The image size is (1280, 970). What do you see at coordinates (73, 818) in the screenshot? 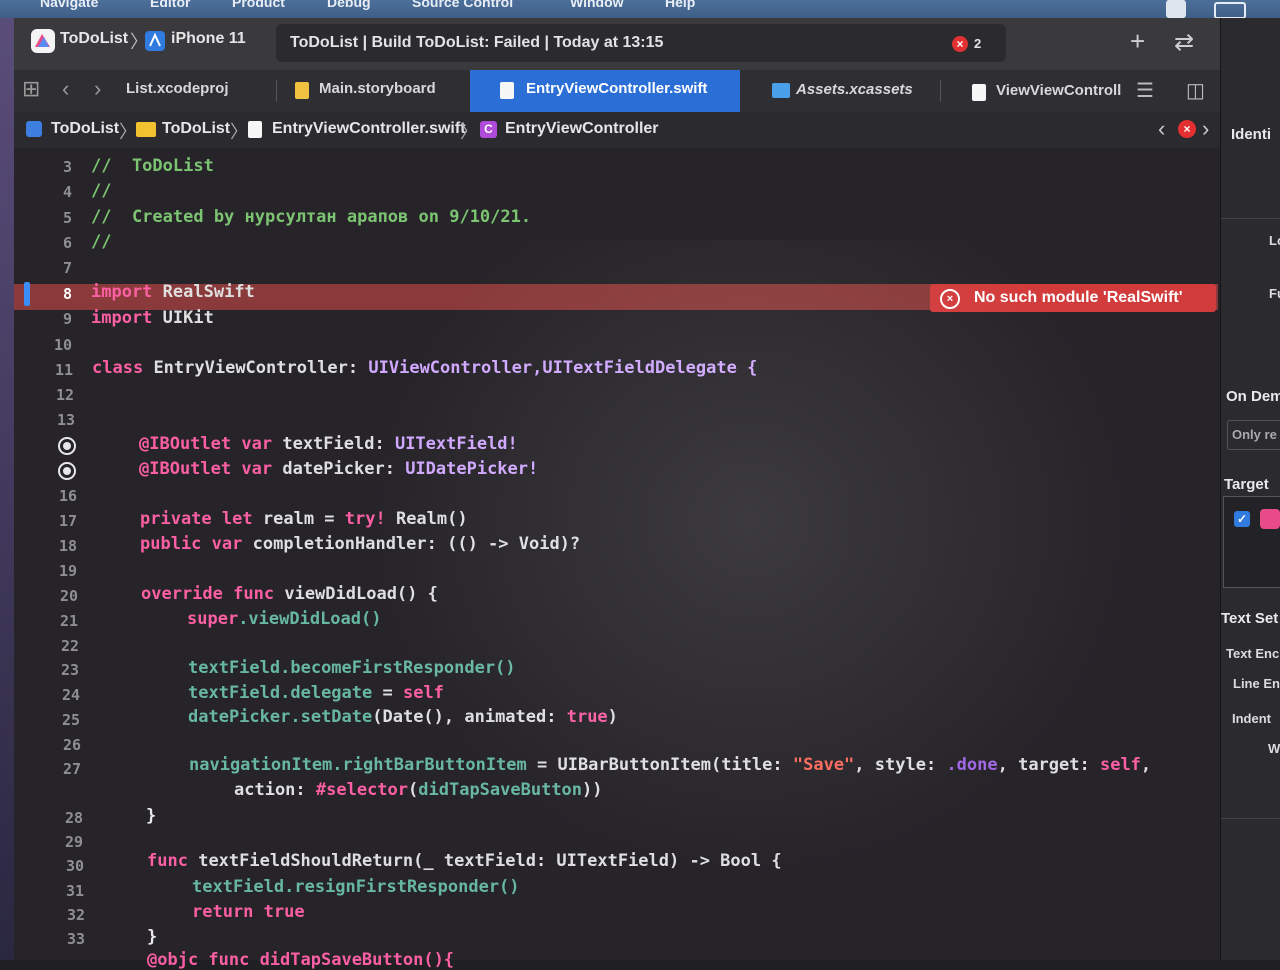
I see `line-number: 28` at bounding box center [73, 818].